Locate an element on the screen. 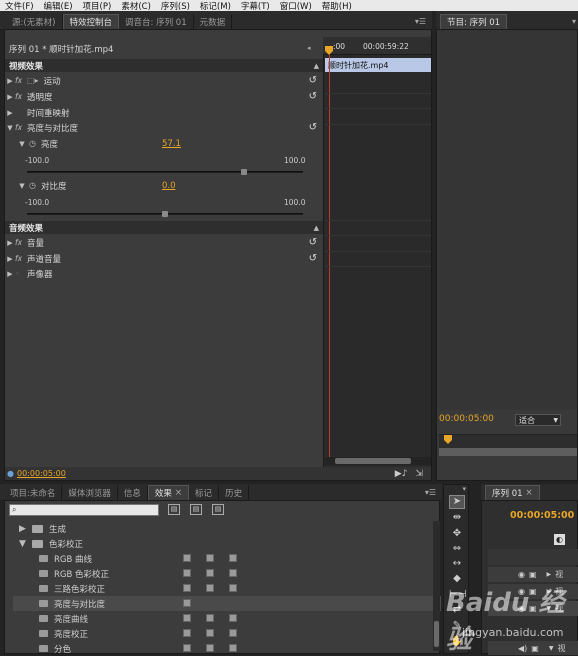 Image resolution: width=578 pixels, height=656 pixels. 32bit-filter-icon: ▤ is located at coordinates (196, 509).